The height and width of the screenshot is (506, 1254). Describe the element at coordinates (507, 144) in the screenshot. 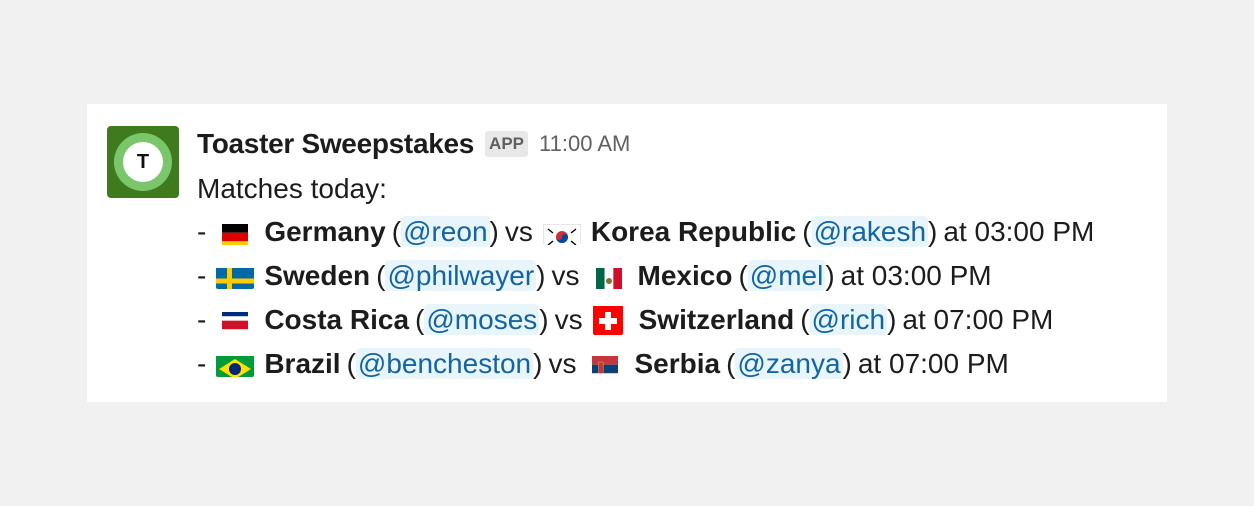

I see `app-badge: APP` at that location.